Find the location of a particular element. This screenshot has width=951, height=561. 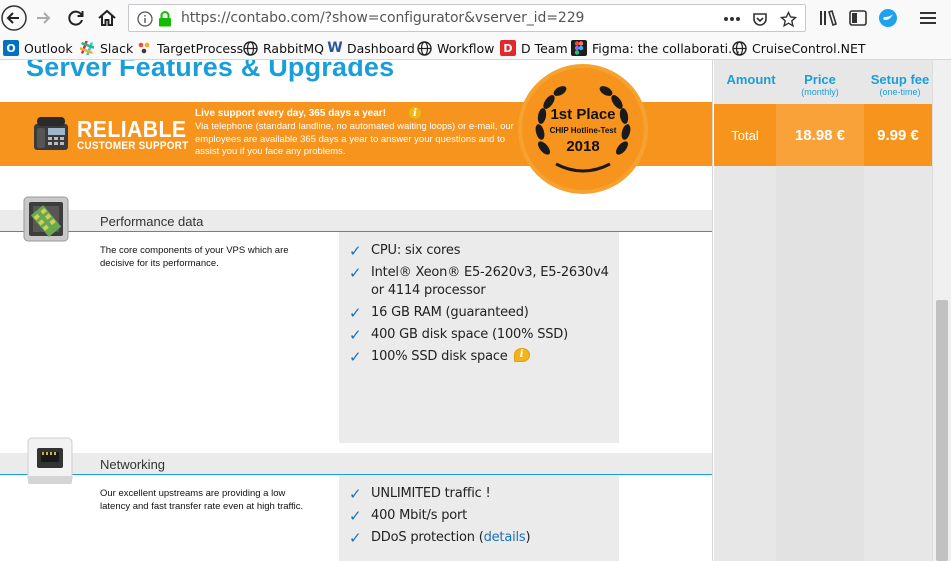

feature-text: 400 GB disk space (100% SSD) is located at coordinates (469, 334).